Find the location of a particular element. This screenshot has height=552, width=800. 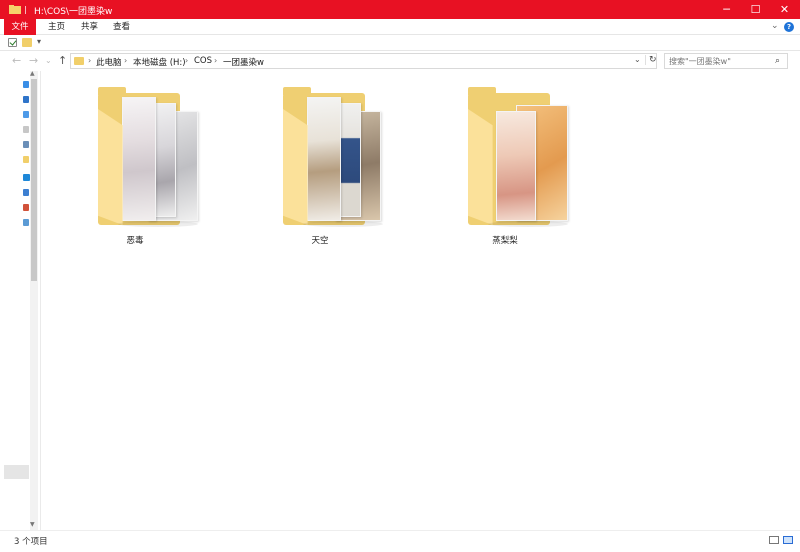

search-box: ⌕ is located at coordinates (726, 61).